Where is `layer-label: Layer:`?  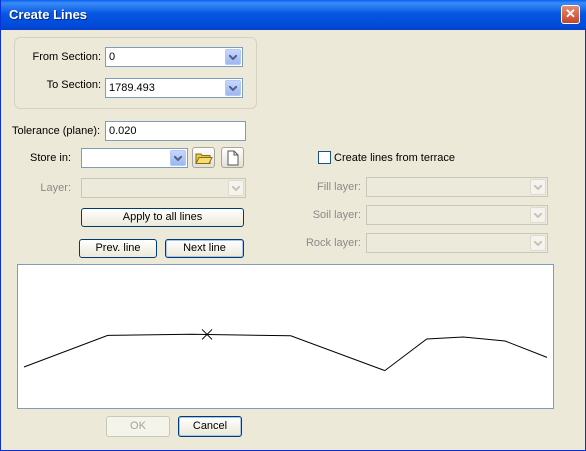 layer-label: Layer: is located at coordinates (55, 188).